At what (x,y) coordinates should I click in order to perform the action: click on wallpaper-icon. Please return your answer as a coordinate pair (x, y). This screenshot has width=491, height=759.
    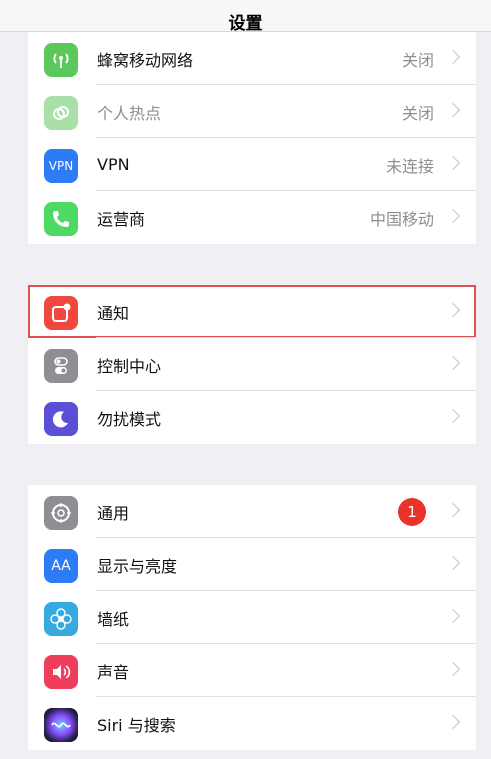
    Looking at the image, I should click on (61, 619).